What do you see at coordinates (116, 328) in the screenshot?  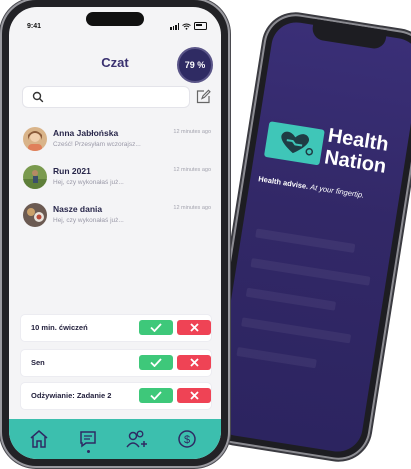 I see `task-row: 10 min. ćwiczeń` at bounding box center [116, 328].